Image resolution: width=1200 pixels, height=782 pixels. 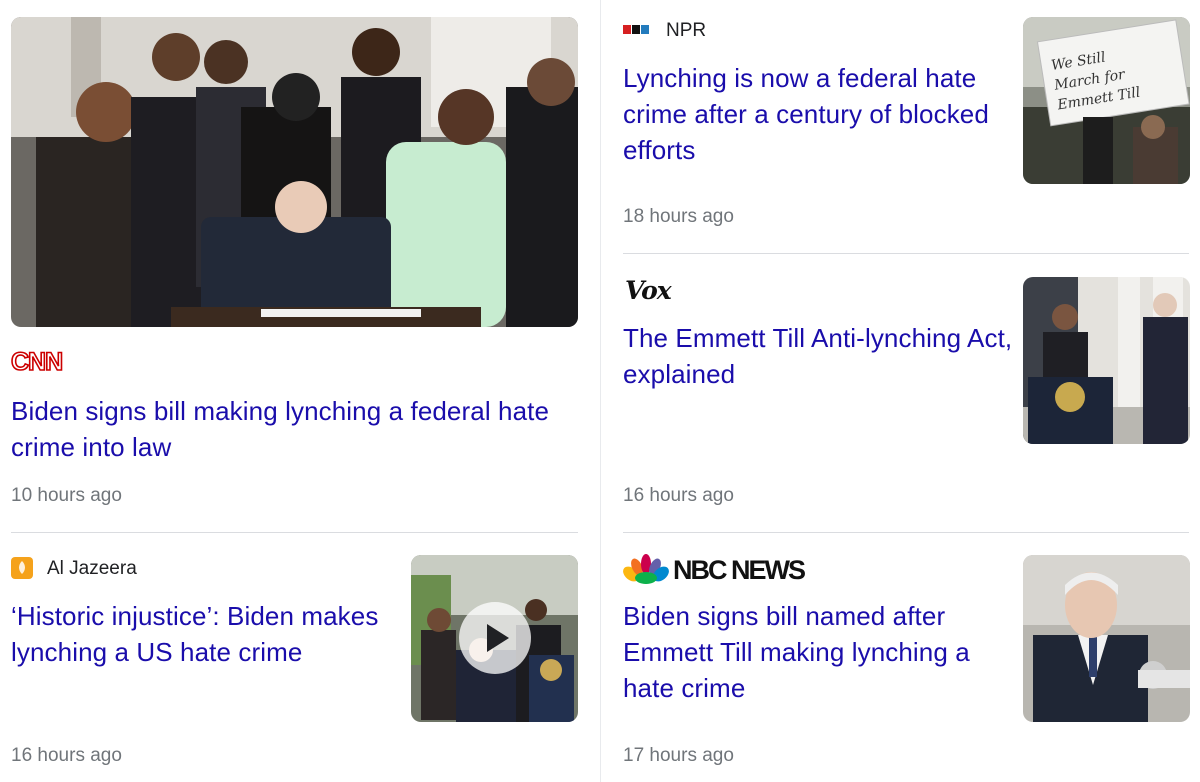 I want to click on source-logo-vox: Vox, so click(x=648, y=290).